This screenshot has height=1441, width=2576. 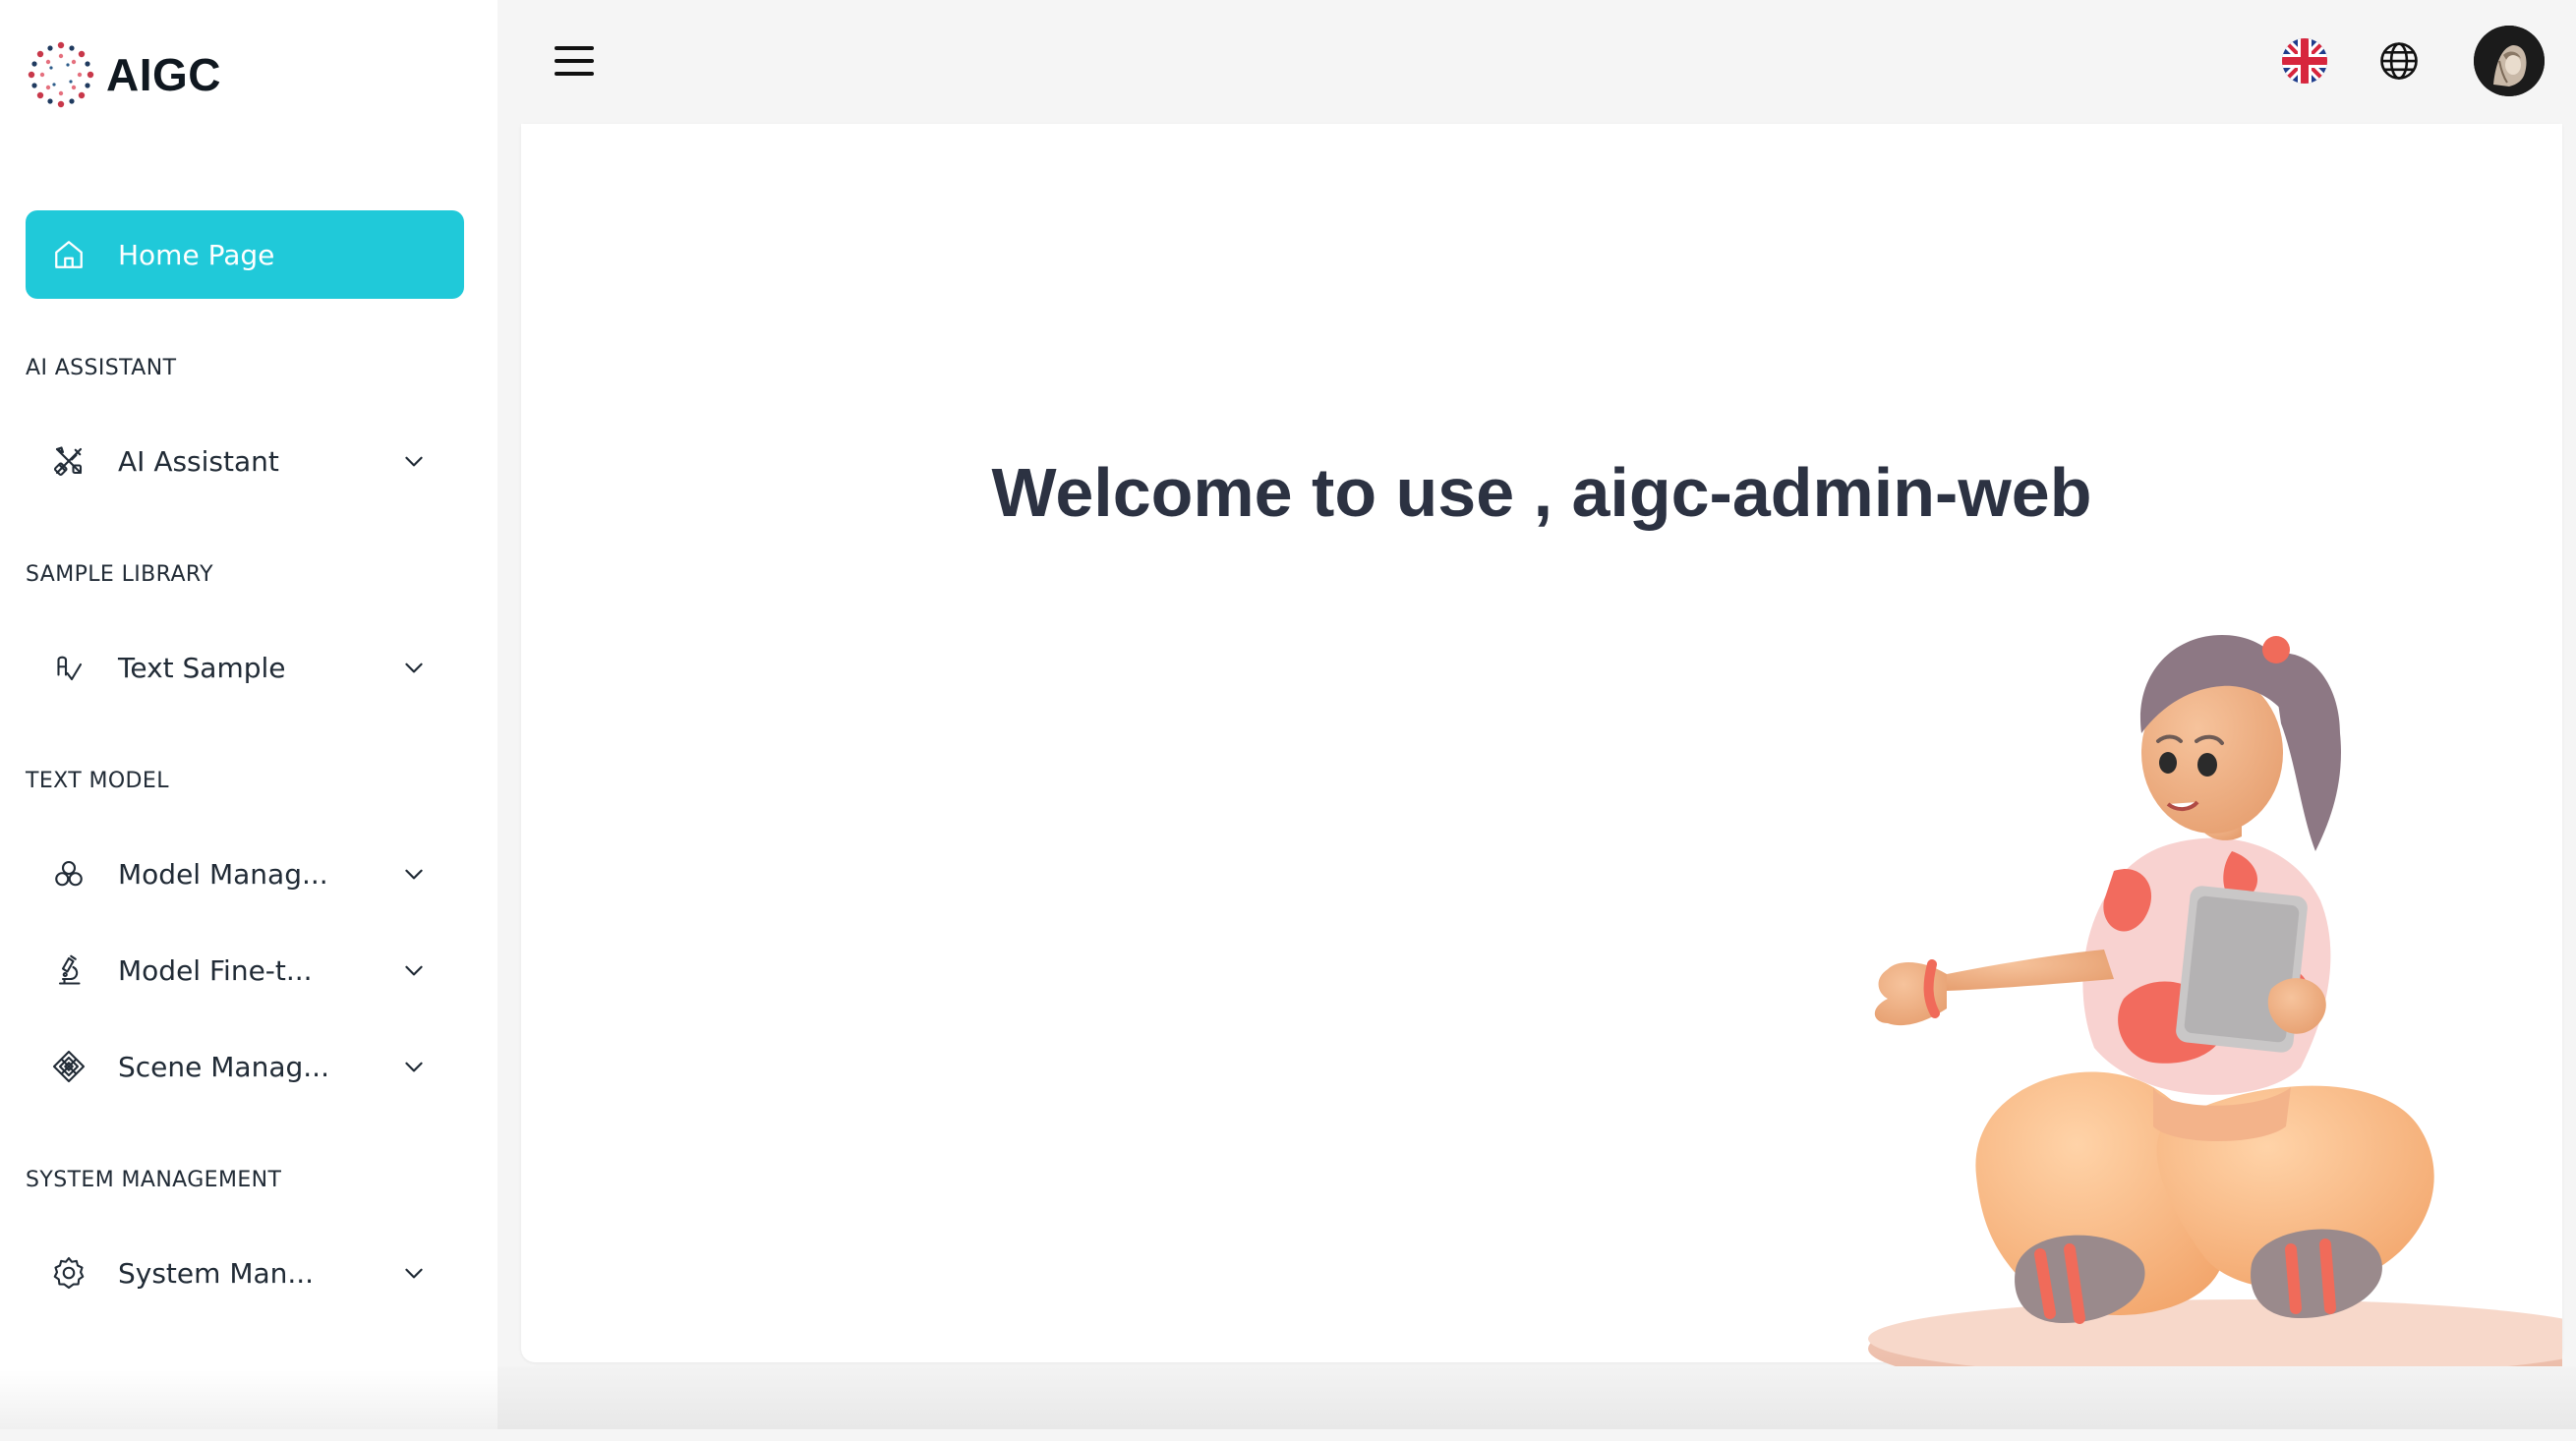 I want to click on globe-icon, so click(x=2399, y=61).